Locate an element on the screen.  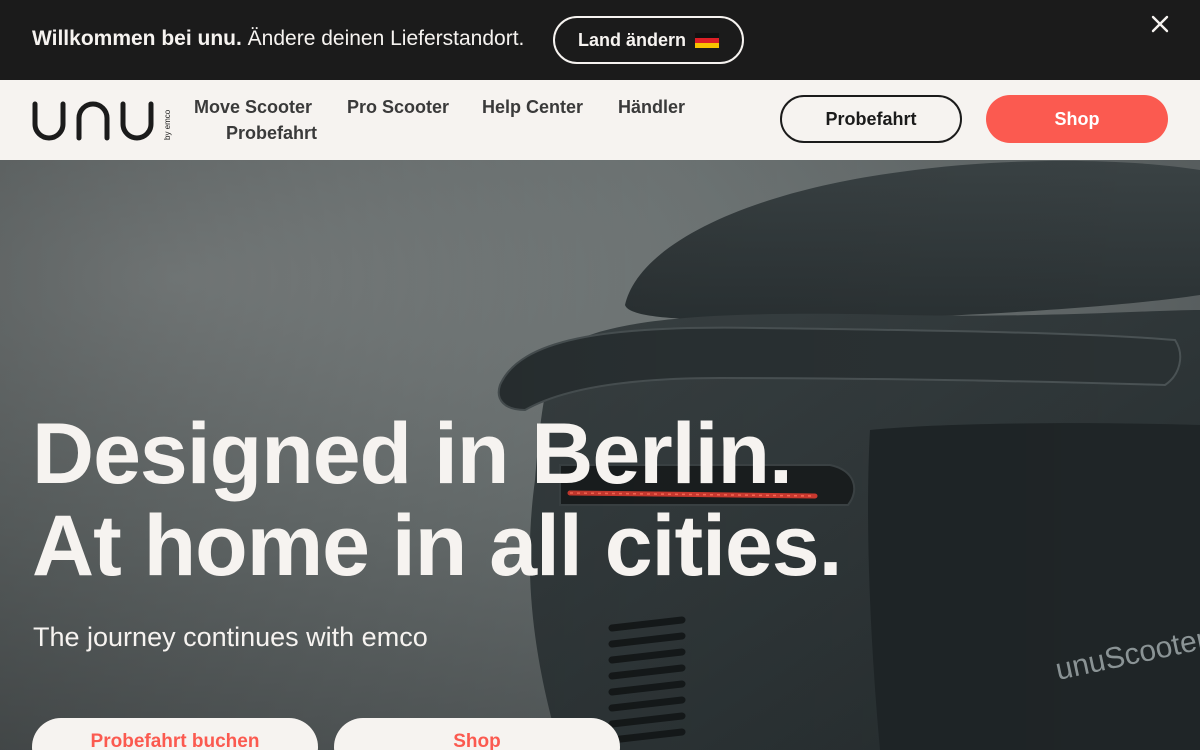
book-testride-button: Probefahrt buchen is located at coordinates (175, 734).